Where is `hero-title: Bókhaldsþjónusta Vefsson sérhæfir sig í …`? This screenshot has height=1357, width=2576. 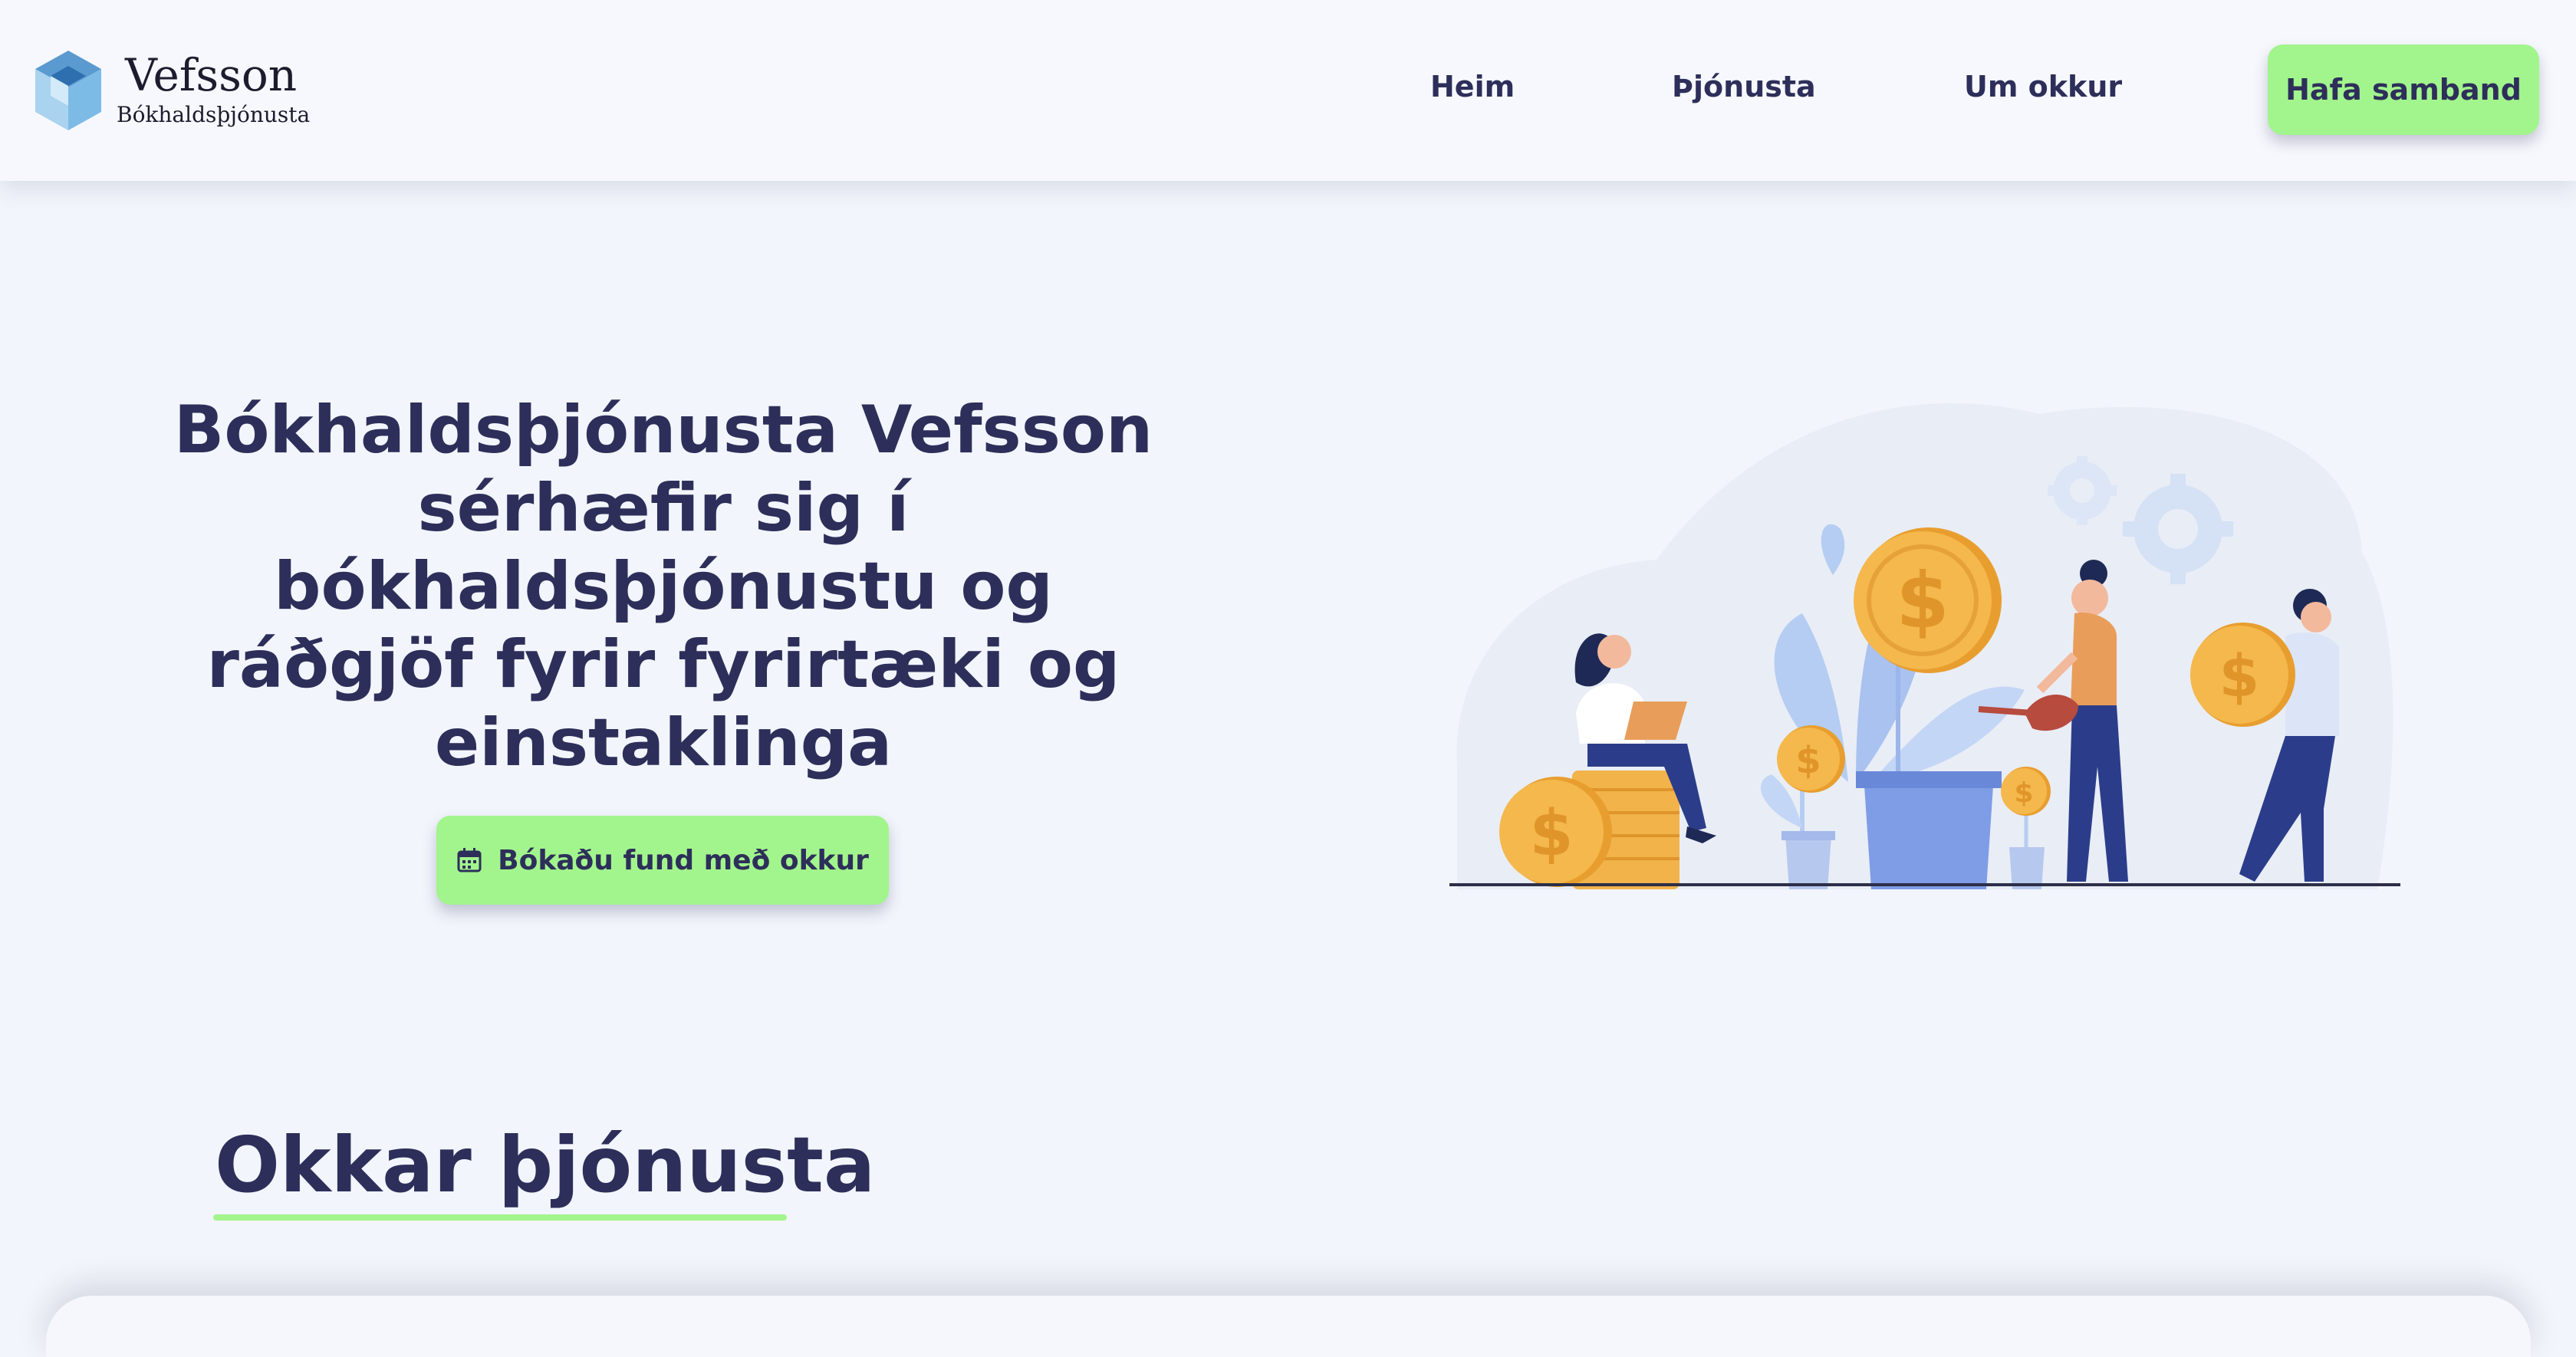 hero-title: Bókhaldsþjónusta Vefsson sérhæfir sig í … is located at coordinates (663, 586).